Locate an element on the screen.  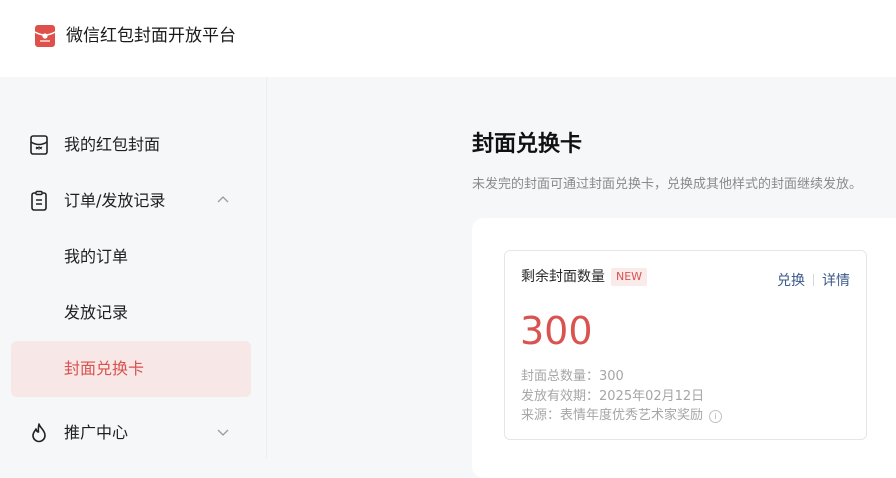
sidebar-item-cover-exchange-card: 封面兑换卡 is located at coordinates (131, 369).